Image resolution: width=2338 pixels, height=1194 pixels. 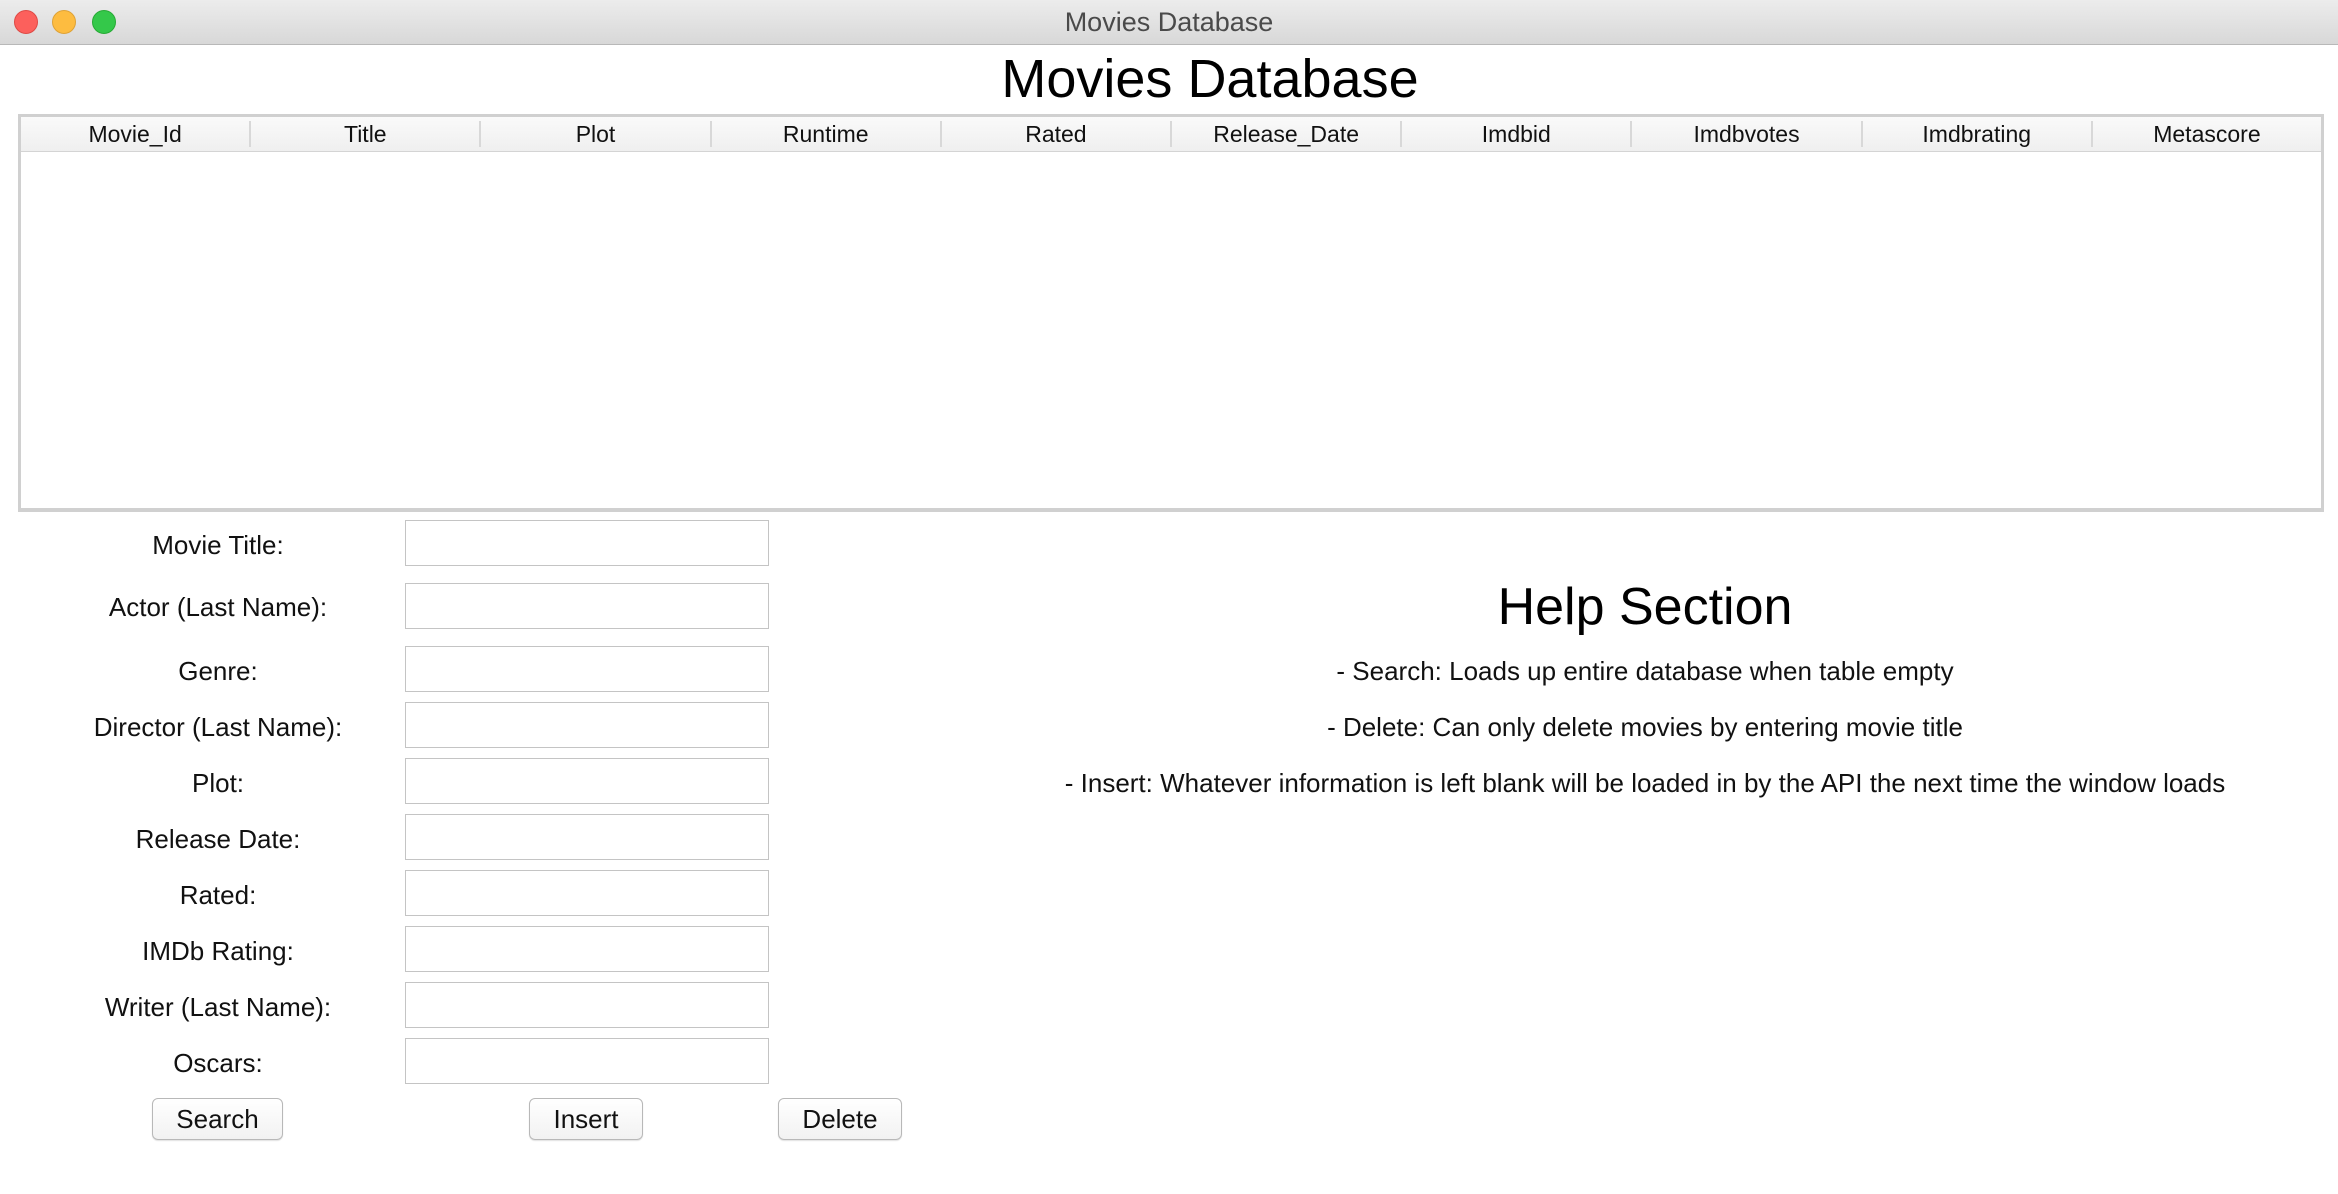 What do you see at coordinates (586, 1119) in the screenshot?
I see `insert-button: Insert` at bounding box center [586, 1119].